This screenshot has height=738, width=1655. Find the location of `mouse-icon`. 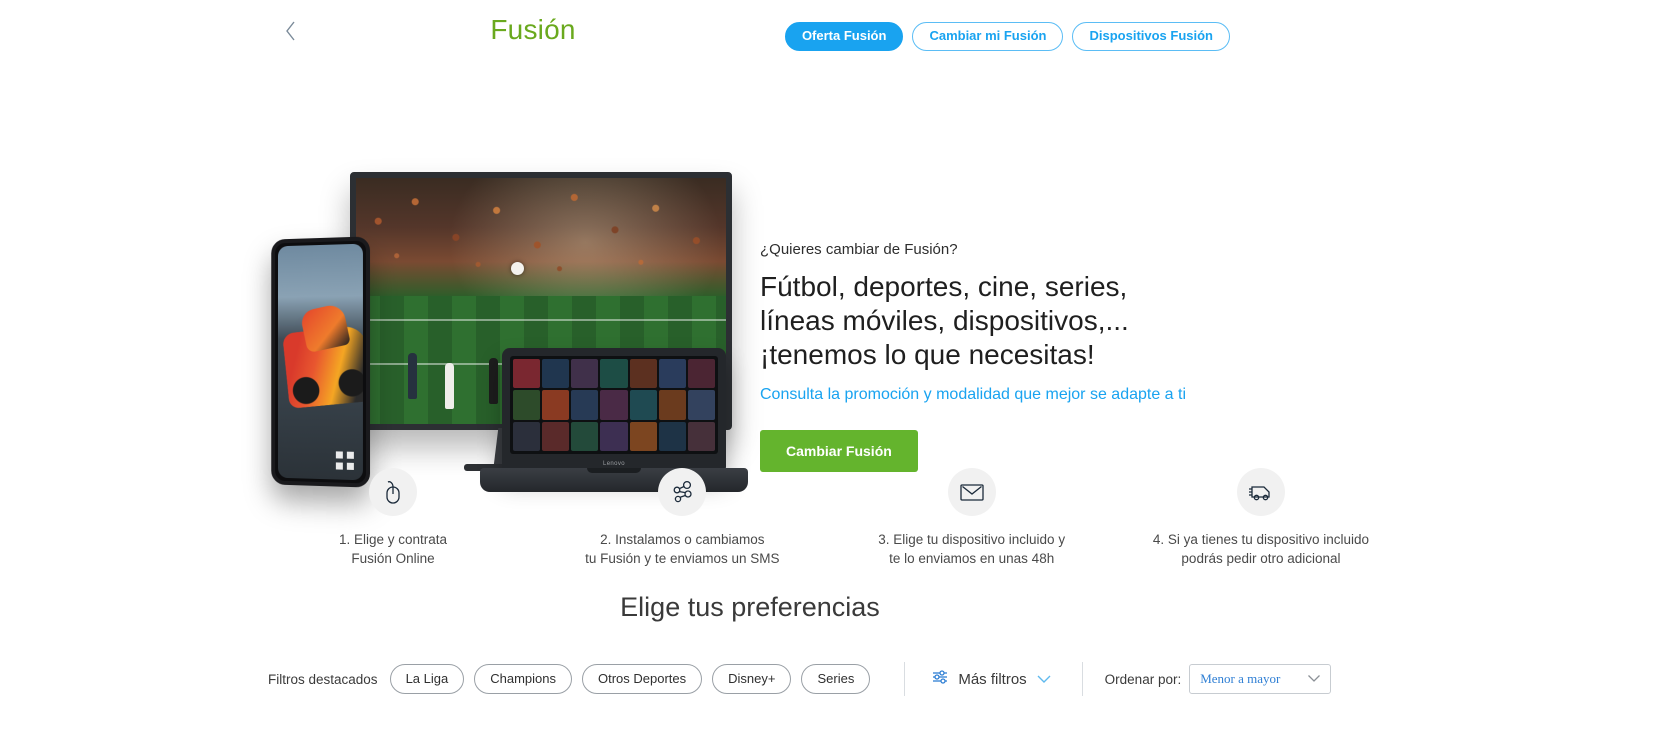

mouse-icon is located at coordinates (393, 492).